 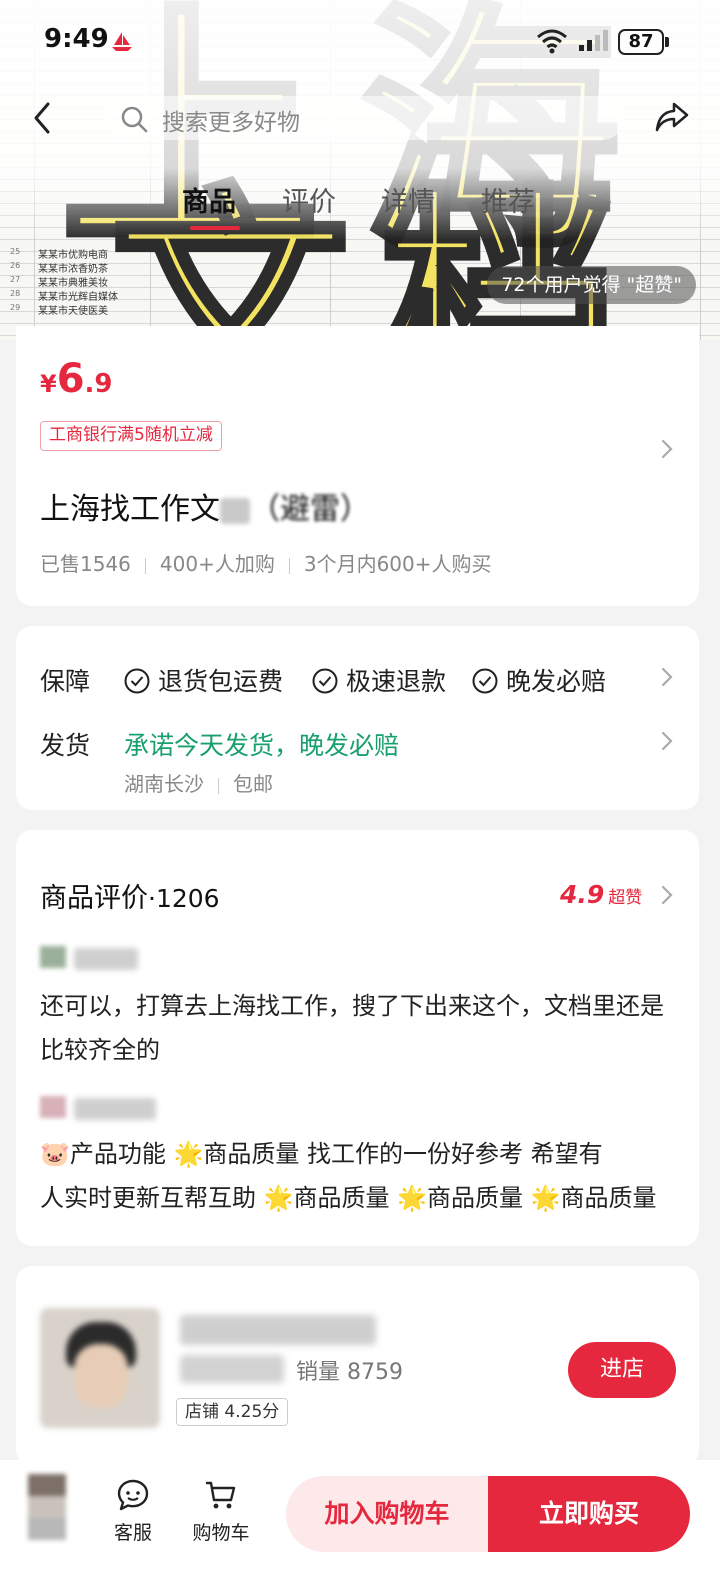 What do you see at coordinates (47, 1507) in the screenshot?
I see `product-thumbnail` at bounding box center [47, 1507].